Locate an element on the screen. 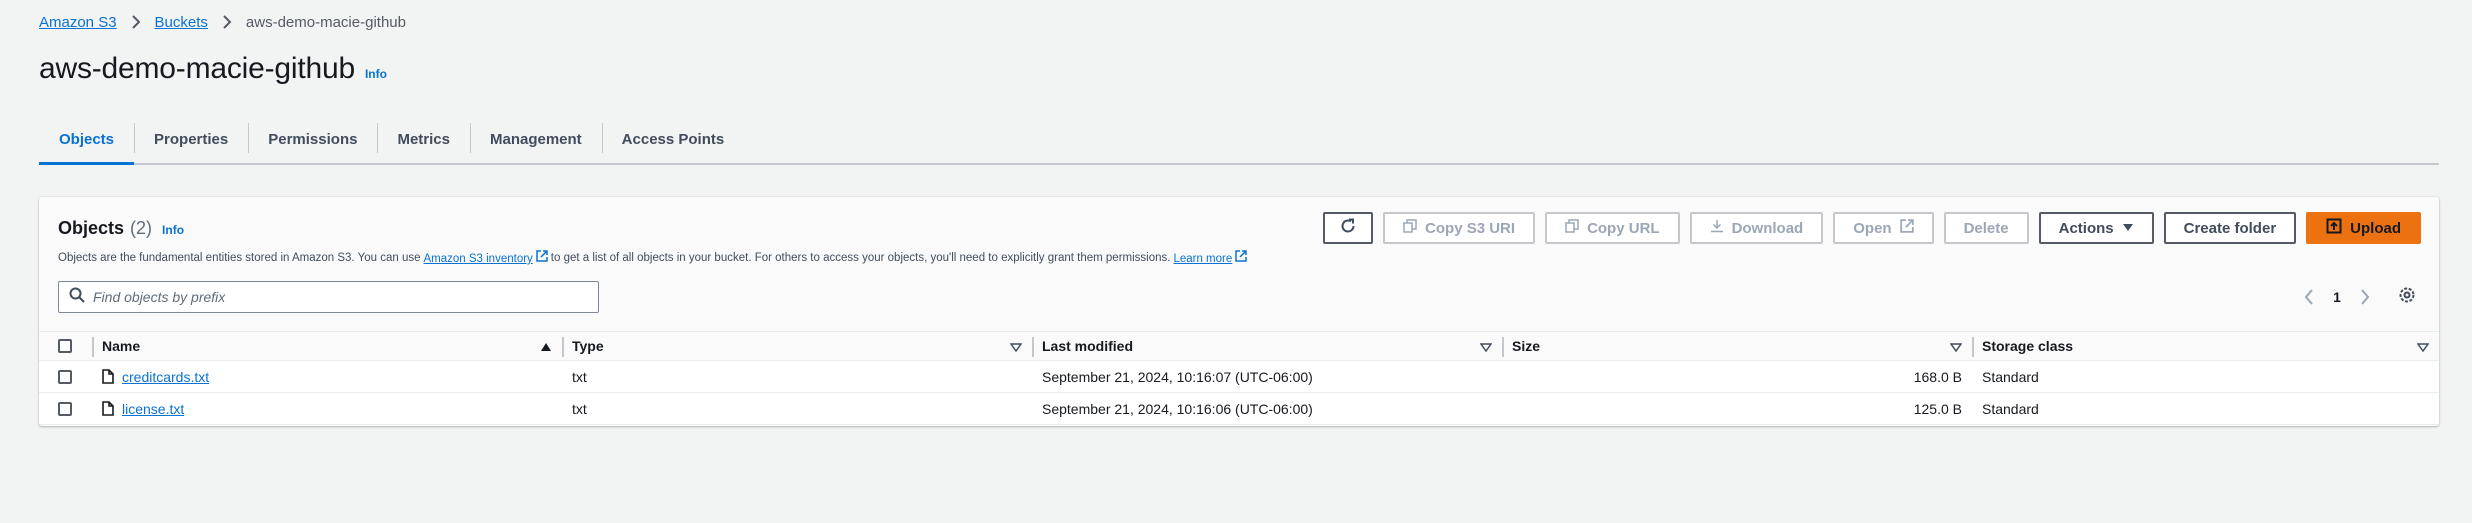 The image size is (2472, 523). create-folder-label: Create folder is located at coordinates (2230, 228).